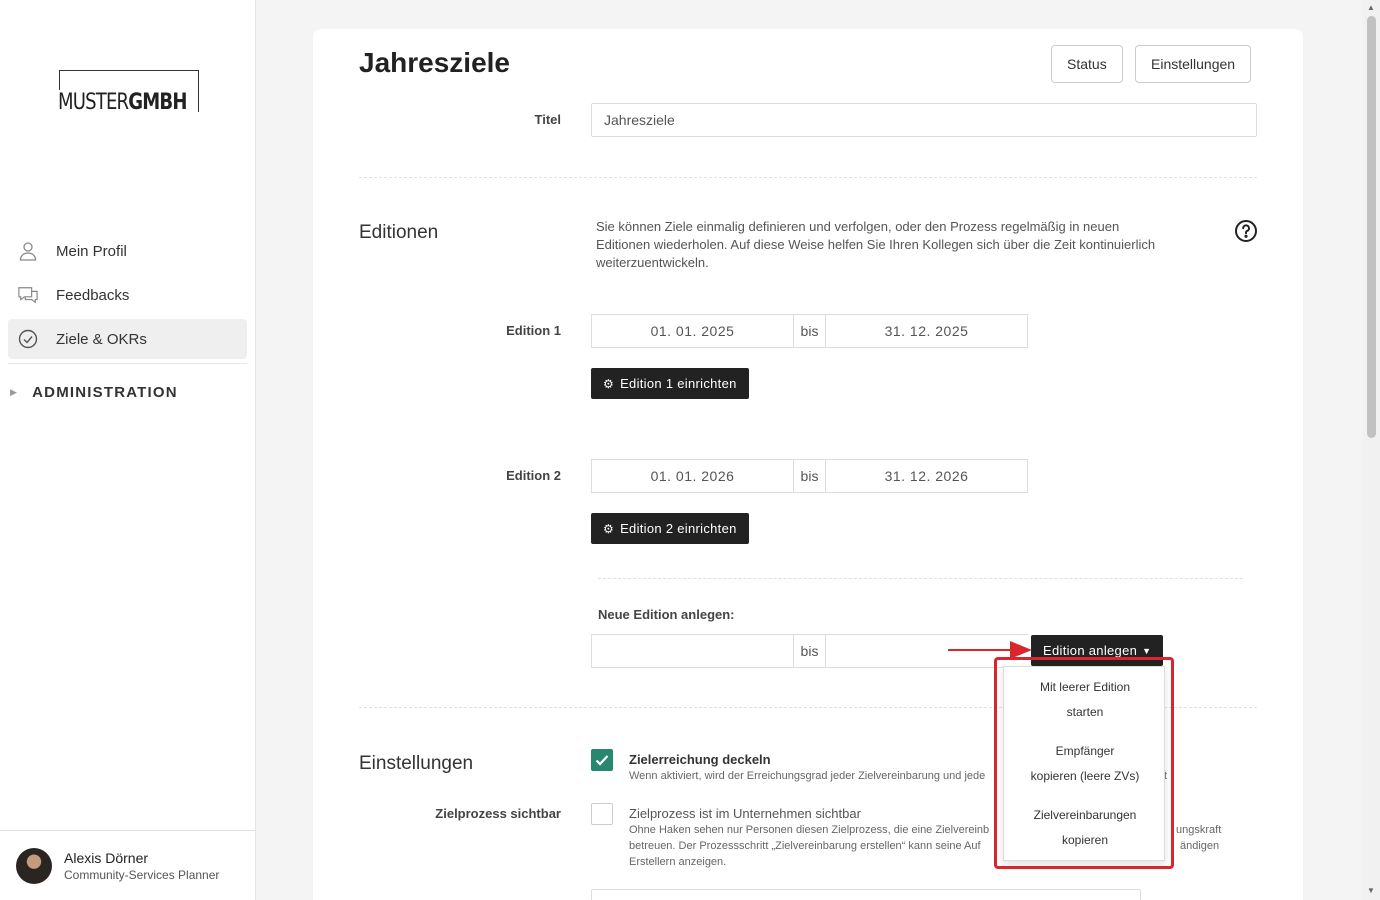  I want to click on scroll-up-icon: ▲, so click(1371, 7).